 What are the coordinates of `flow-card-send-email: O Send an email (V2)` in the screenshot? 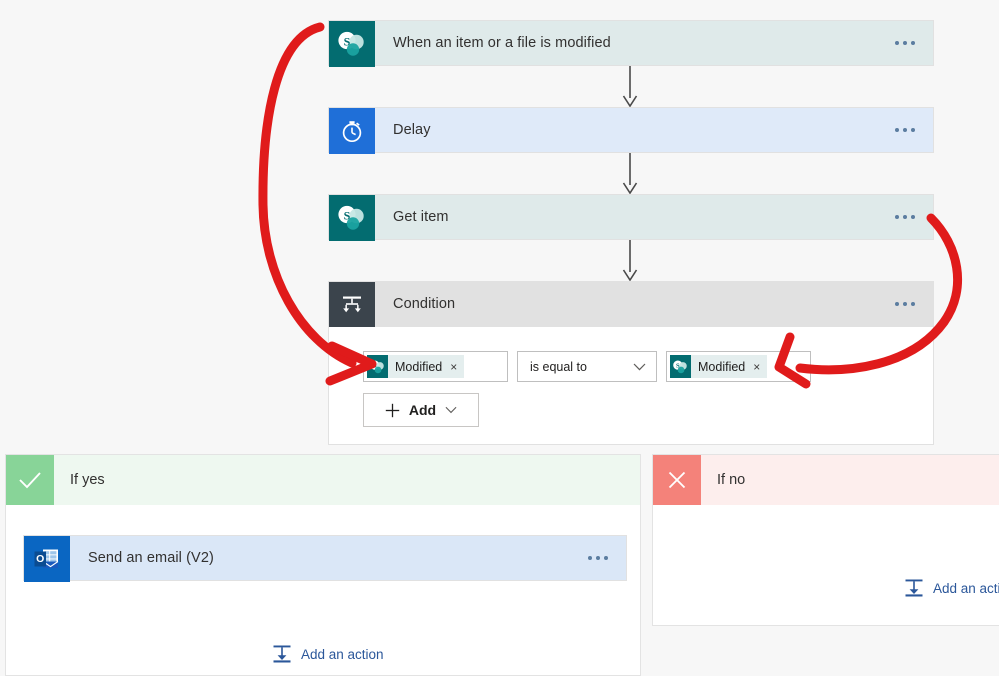 It's located at (325, 558).